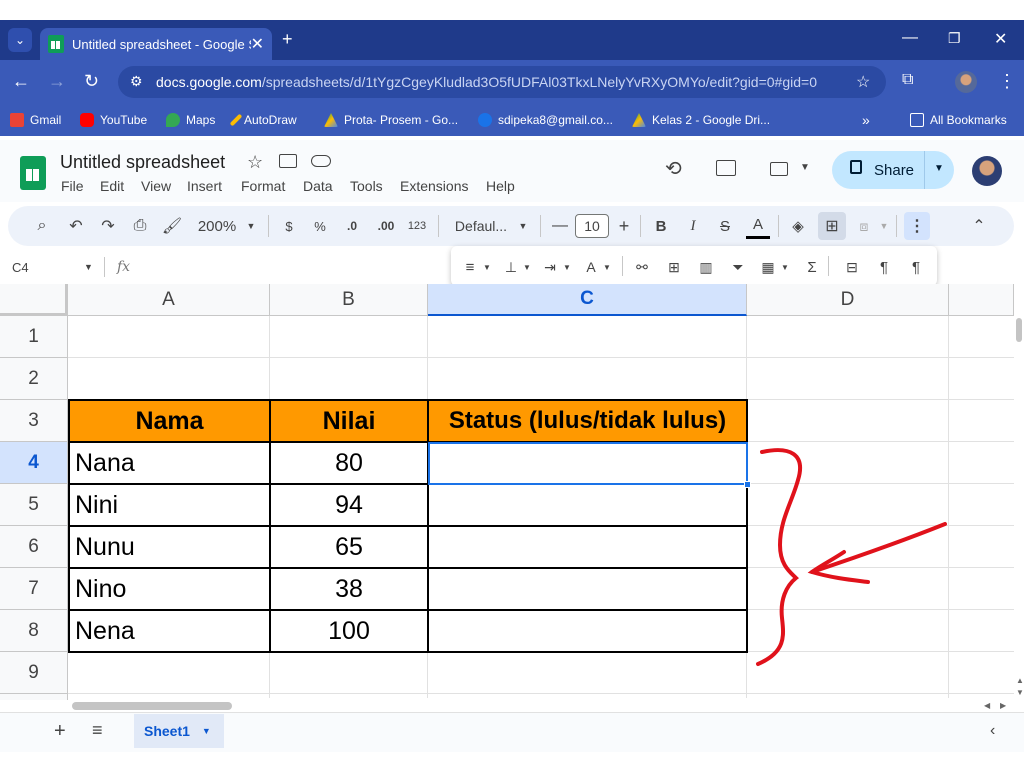 This screenshot has height=768, width=1024. Describe the element at coordinates (470, 267) in the screenshot. I see `horizontal-align-icon: ≡` at that location.